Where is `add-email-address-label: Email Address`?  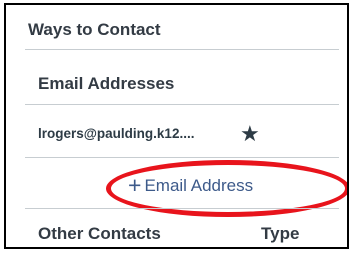 add-email-address-label: Email Address is located at coordinates (199, 185).